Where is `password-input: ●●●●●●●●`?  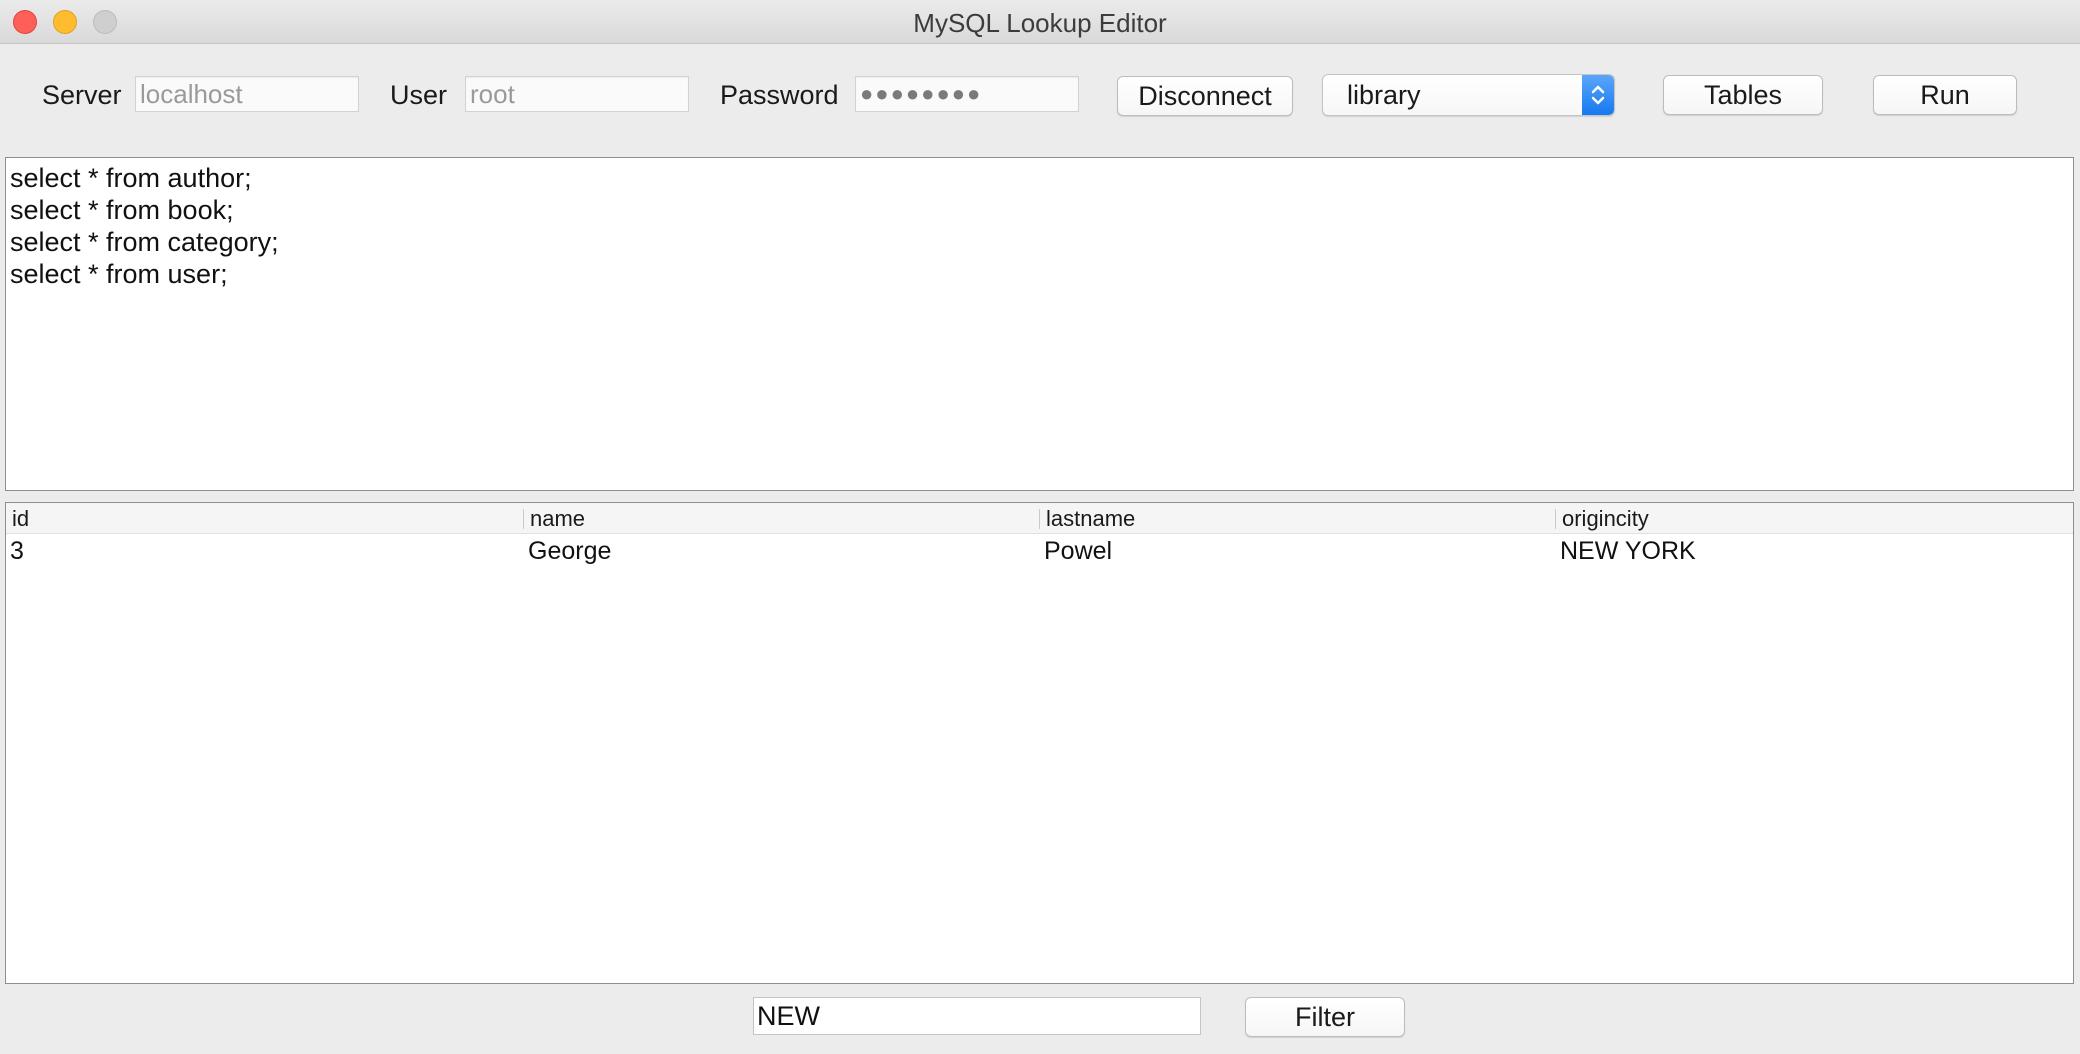
password-input: ●●●●●●●● is located at coordinates (967, 94).